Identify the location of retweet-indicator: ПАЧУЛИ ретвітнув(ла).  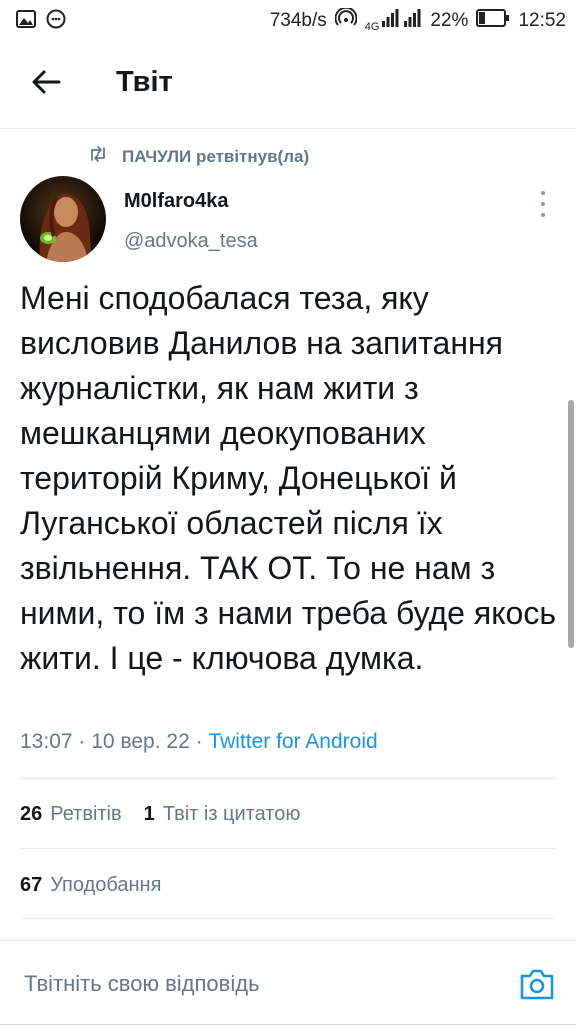
(198, 156).